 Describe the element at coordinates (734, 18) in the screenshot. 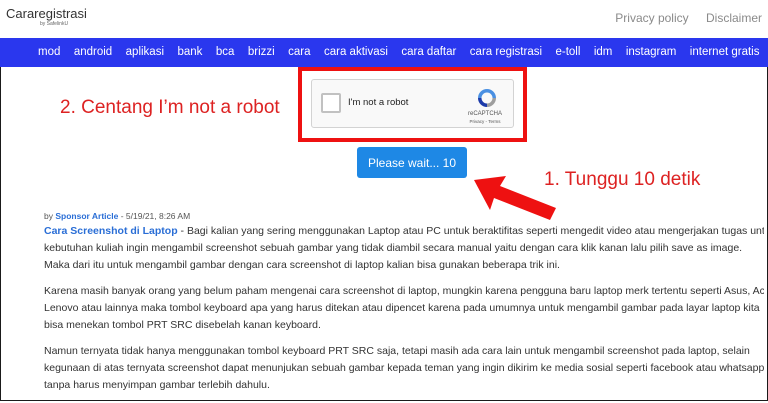

I see `disclaimer-link: Disclaimer` at that location.